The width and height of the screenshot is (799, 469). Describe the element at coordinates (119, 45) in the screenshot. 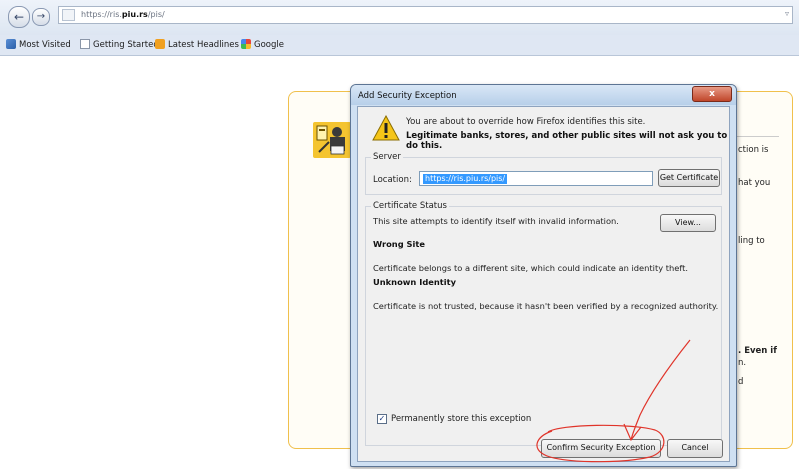

I see `bookmark-getting-started: Getting Started` at that location.